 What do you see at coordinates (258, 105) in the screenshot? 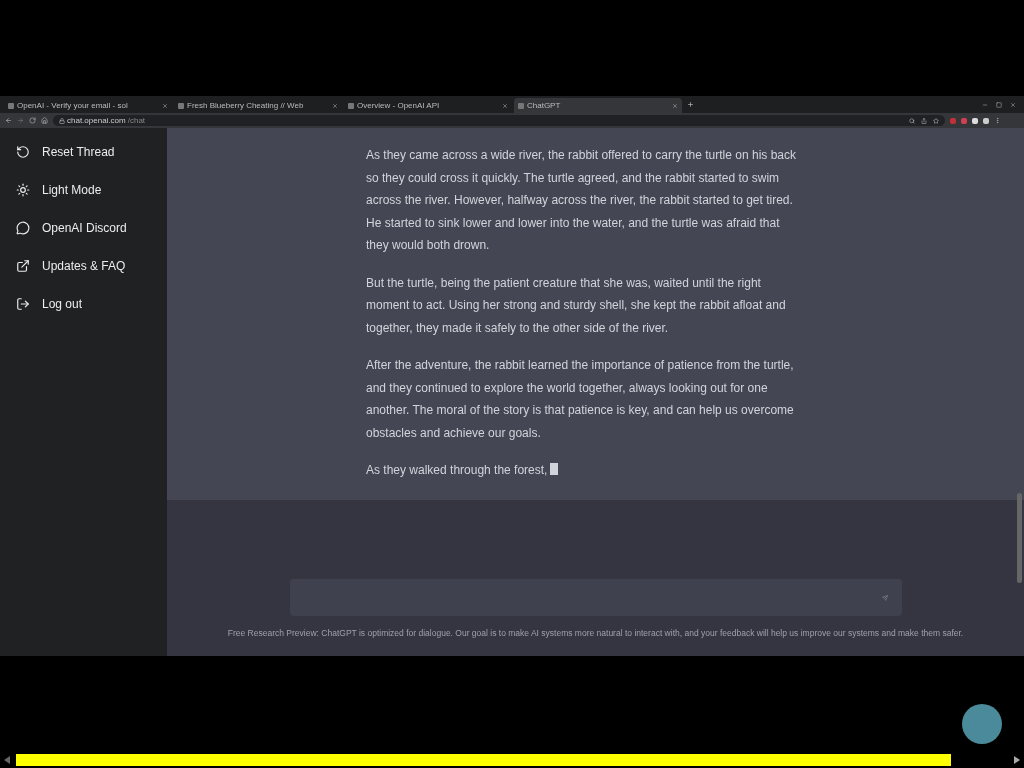
I see `browser-tab: Fresh Blueberry Cheating // Web` at bounding box center [258, 105].